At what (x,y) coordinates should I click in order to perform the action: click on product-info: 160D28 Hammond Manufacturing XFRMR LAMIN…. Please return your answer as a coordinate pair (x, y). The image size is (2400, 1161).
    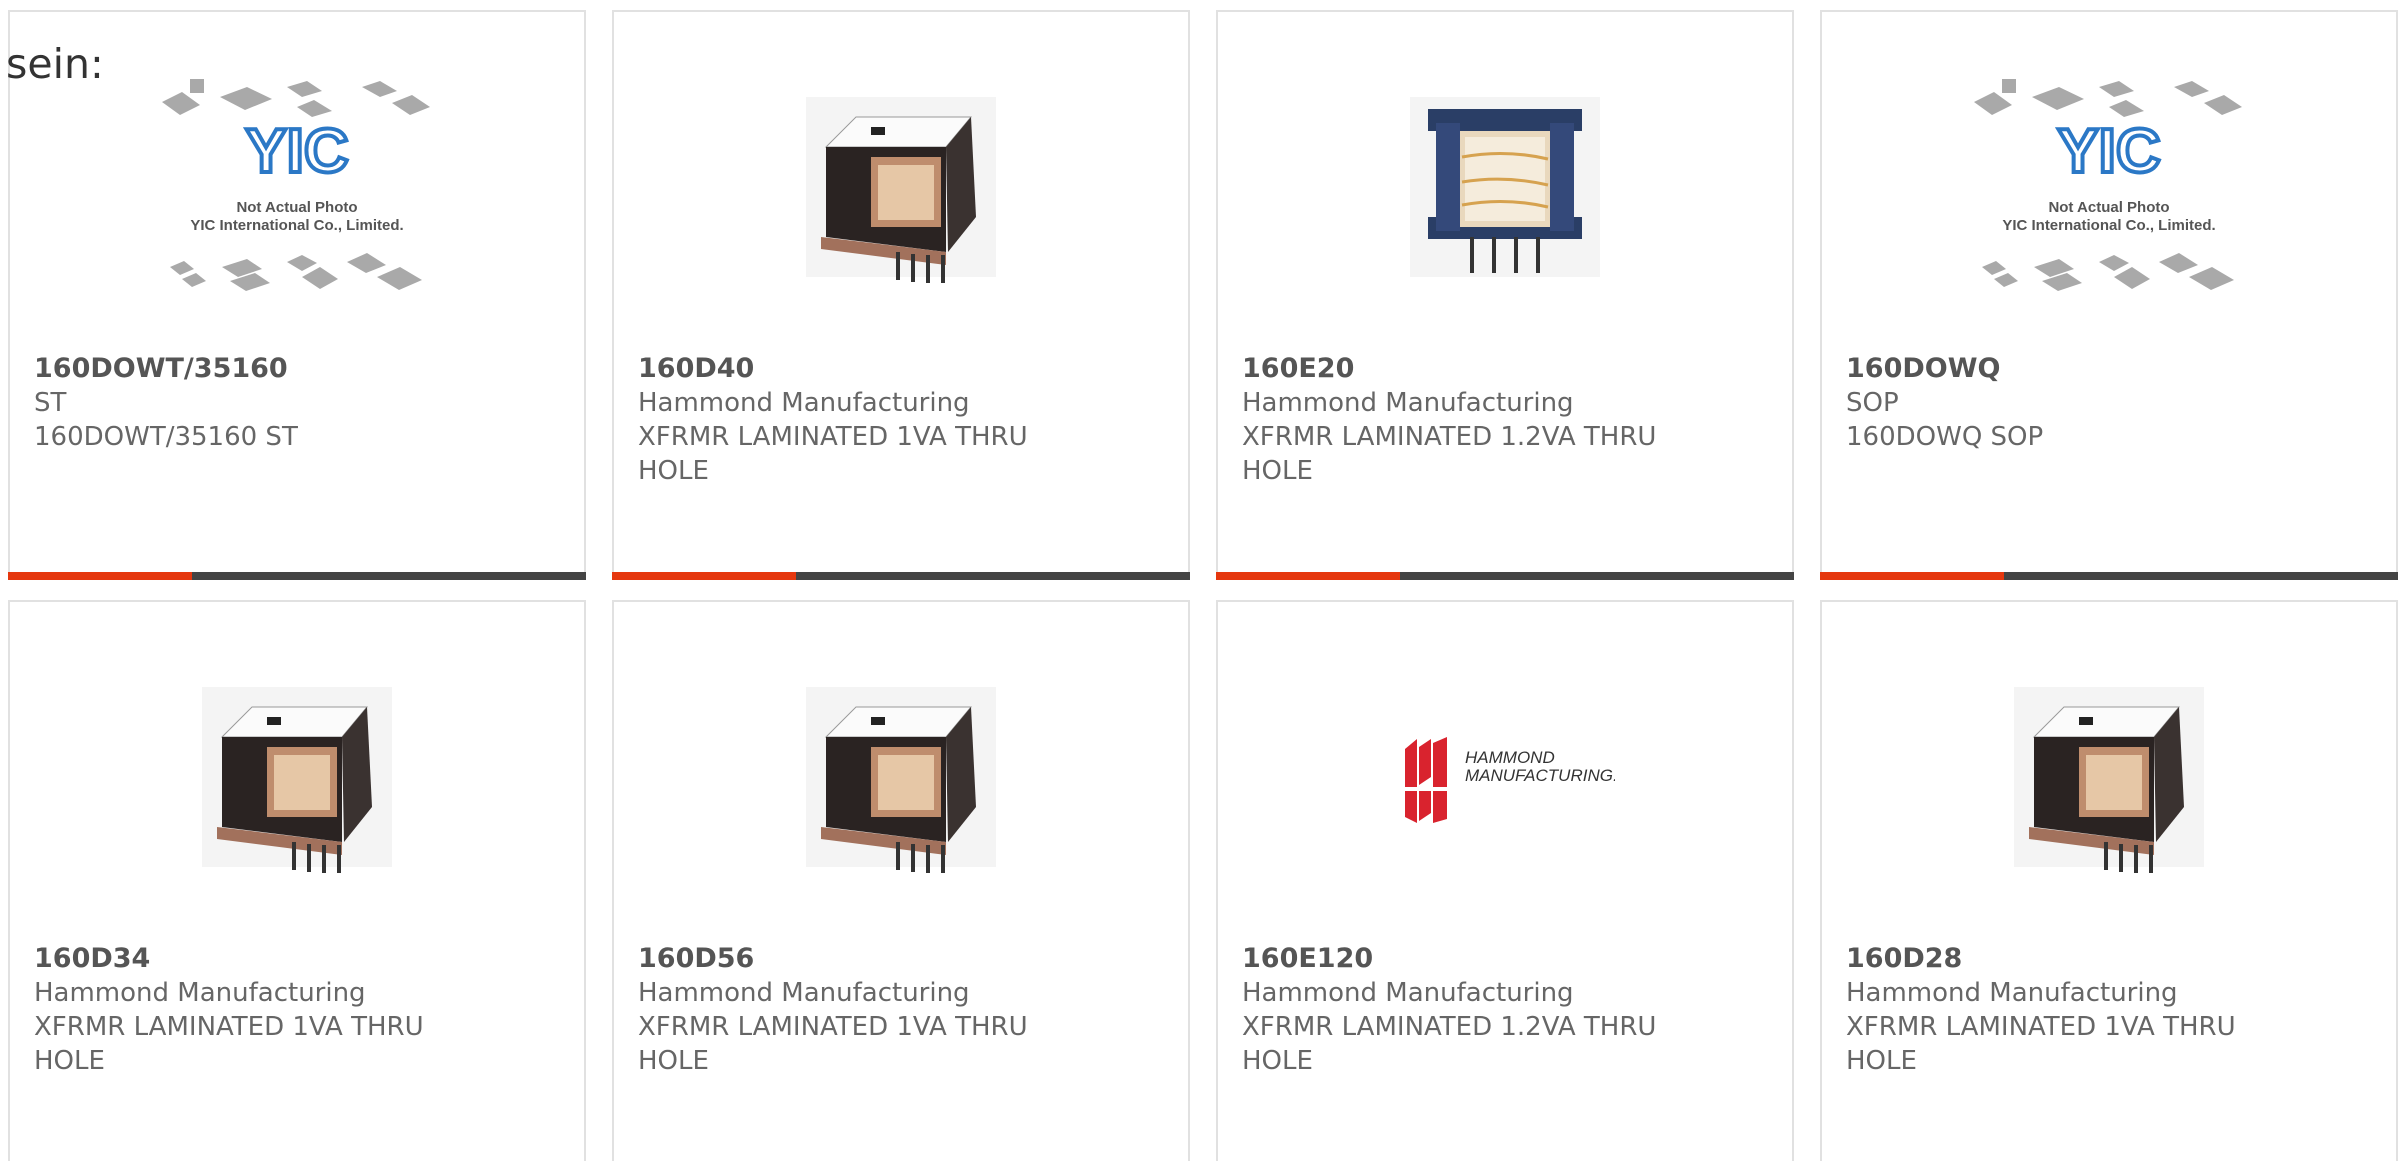
    Looking at the image, I should click on (2109, 1010).